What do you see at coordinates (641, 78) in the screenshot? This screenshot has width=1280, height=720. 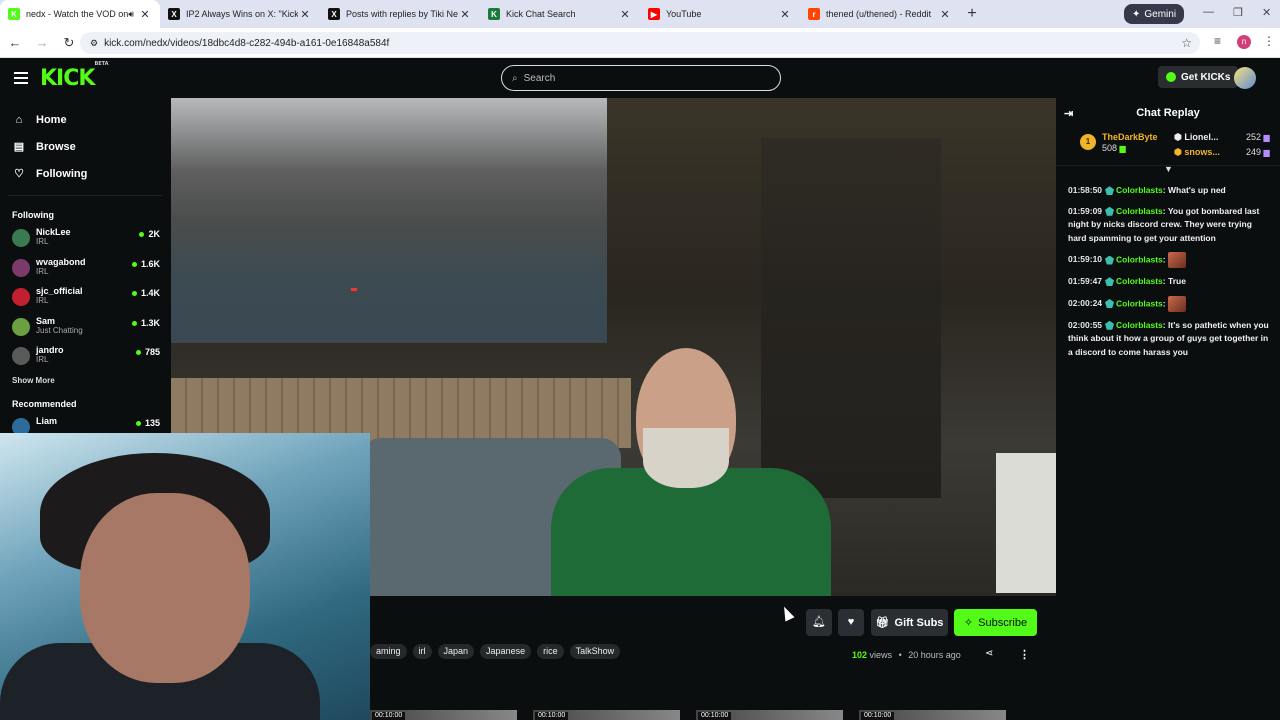 I see `search-input: ⌕ Search` at bounding box center [641, 78].